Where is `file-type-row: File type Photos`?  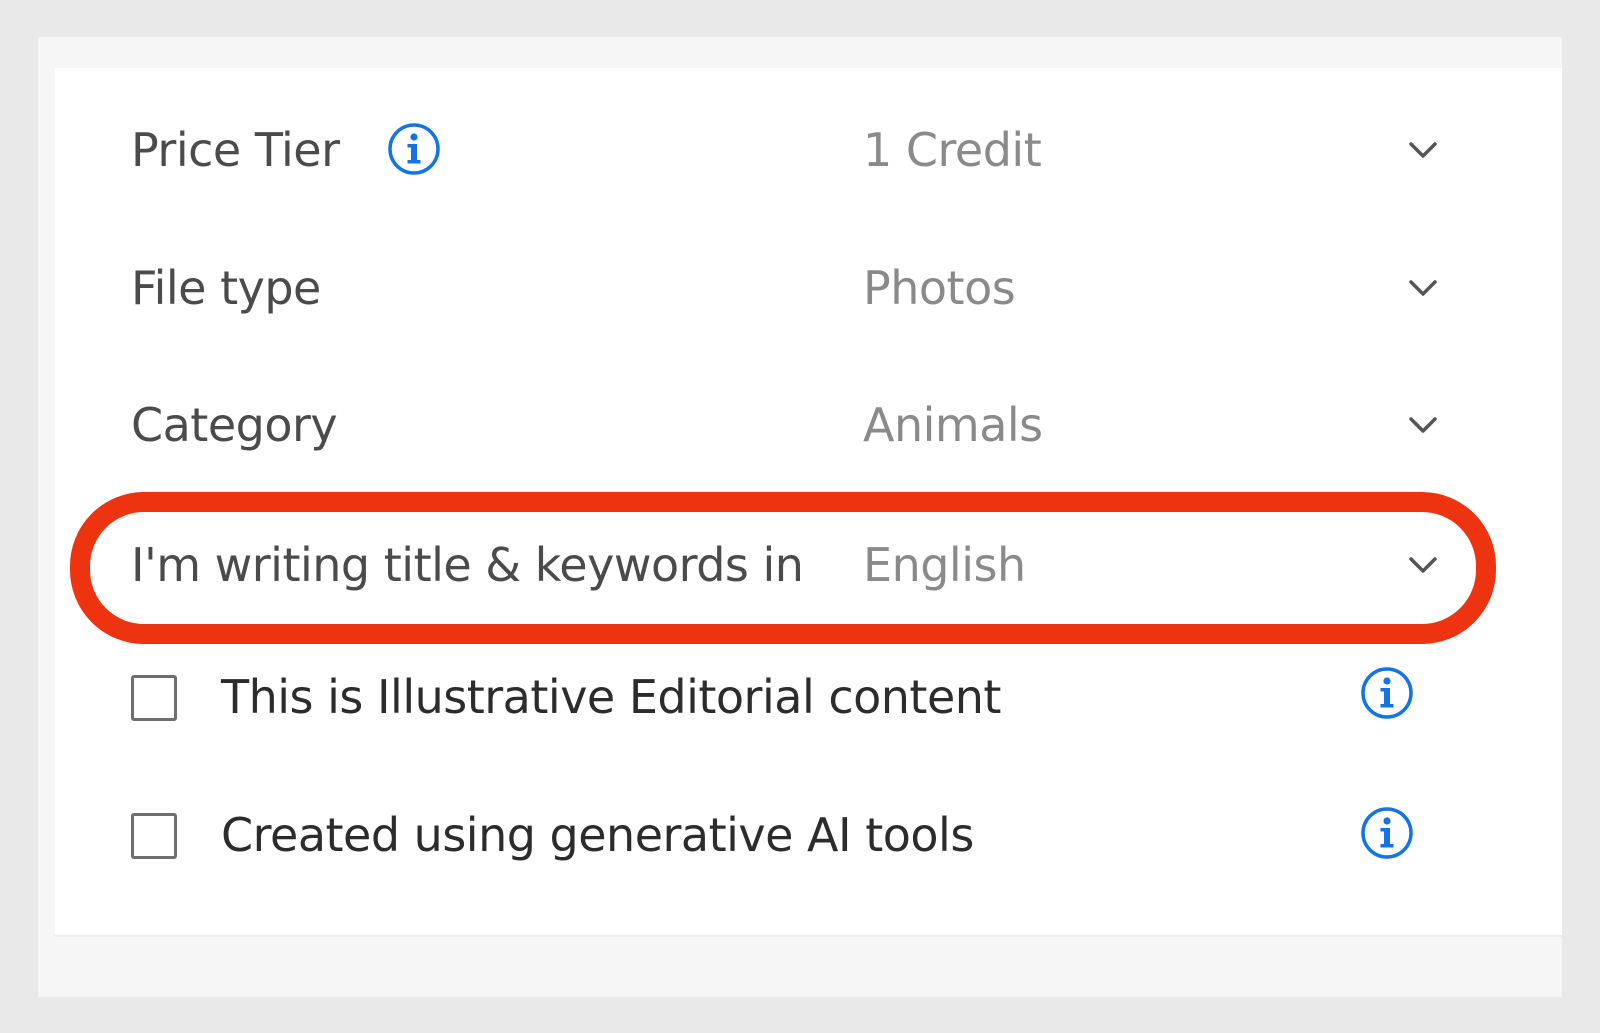 file-type-row: File type Photos is located at coordinates (808, 288).